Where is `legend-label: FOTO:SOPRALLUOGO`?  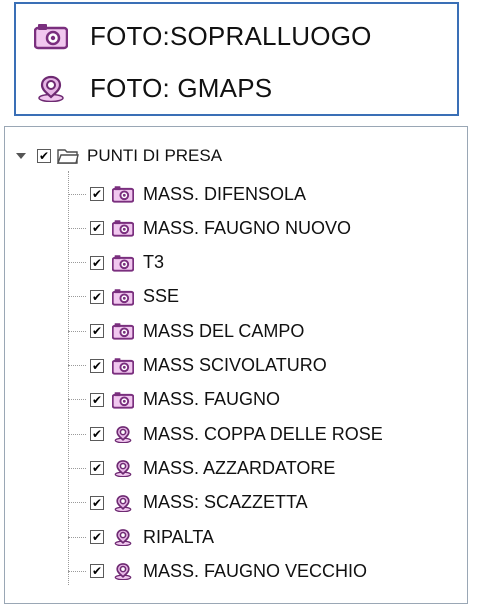 legend-label: FOTO:SOPRALLUOGO is located at coordinates (231, 35).